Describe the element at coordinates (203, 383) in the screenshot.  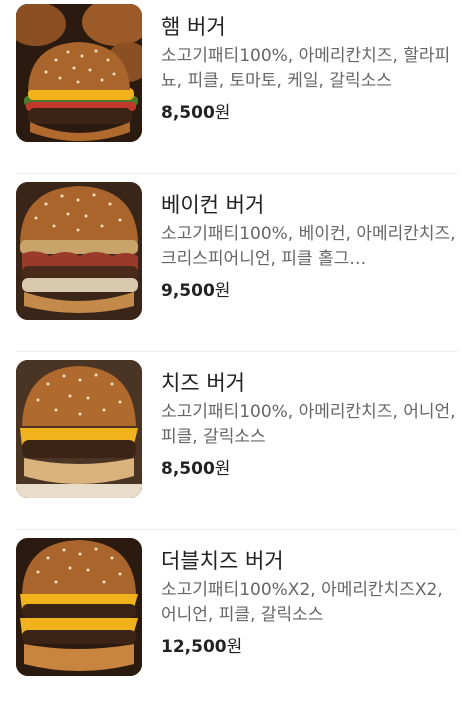
I see `menu-item-name: 치즈 버거` at that location.